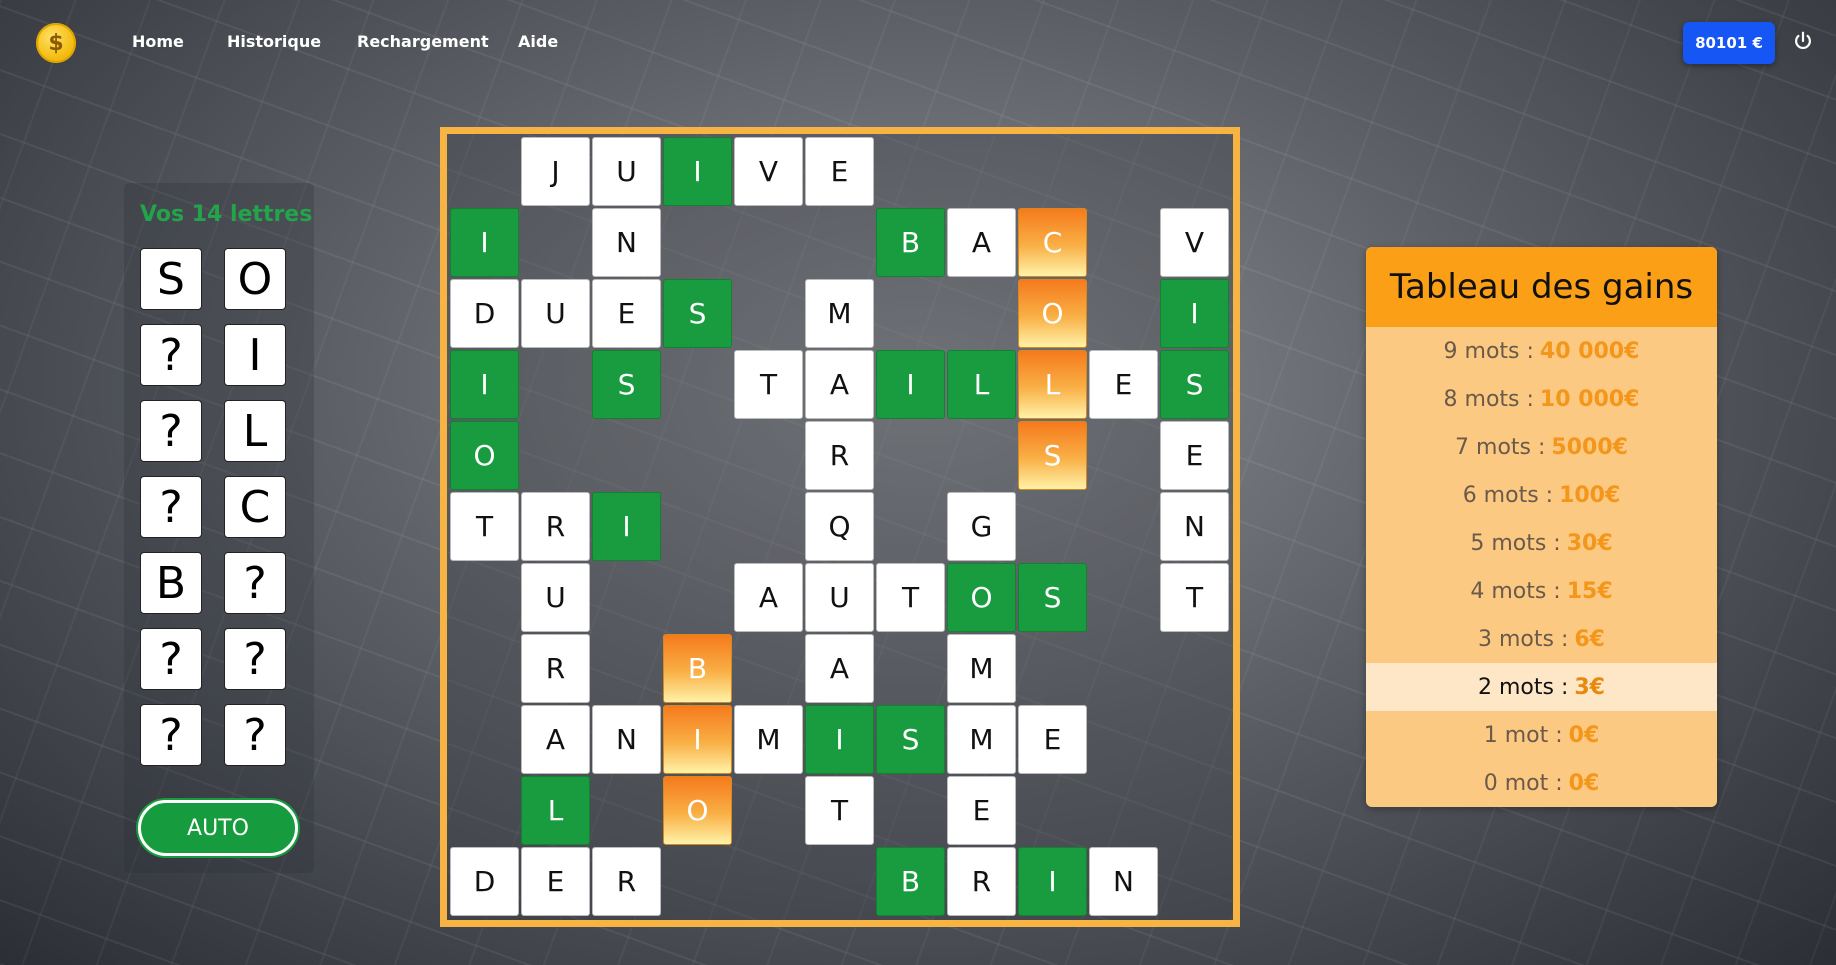  What do you see at coordinates (255, 355) in the screenshot?
I see `rack-tile: I` at bounding box center [255, 355].